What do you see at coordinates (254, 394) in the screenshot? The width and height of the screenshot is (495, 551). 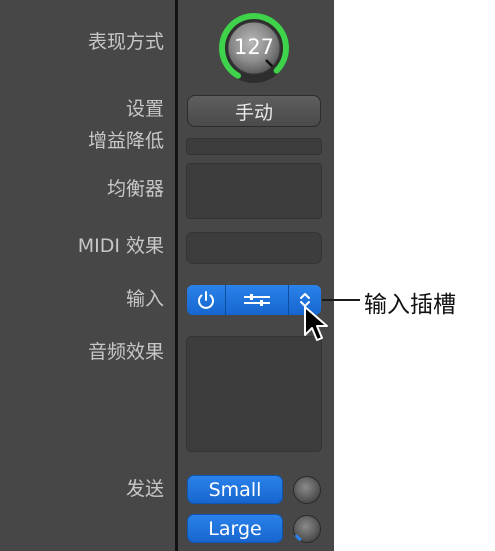 I see `audio-fx-slot` at bounding box center [254, 394].